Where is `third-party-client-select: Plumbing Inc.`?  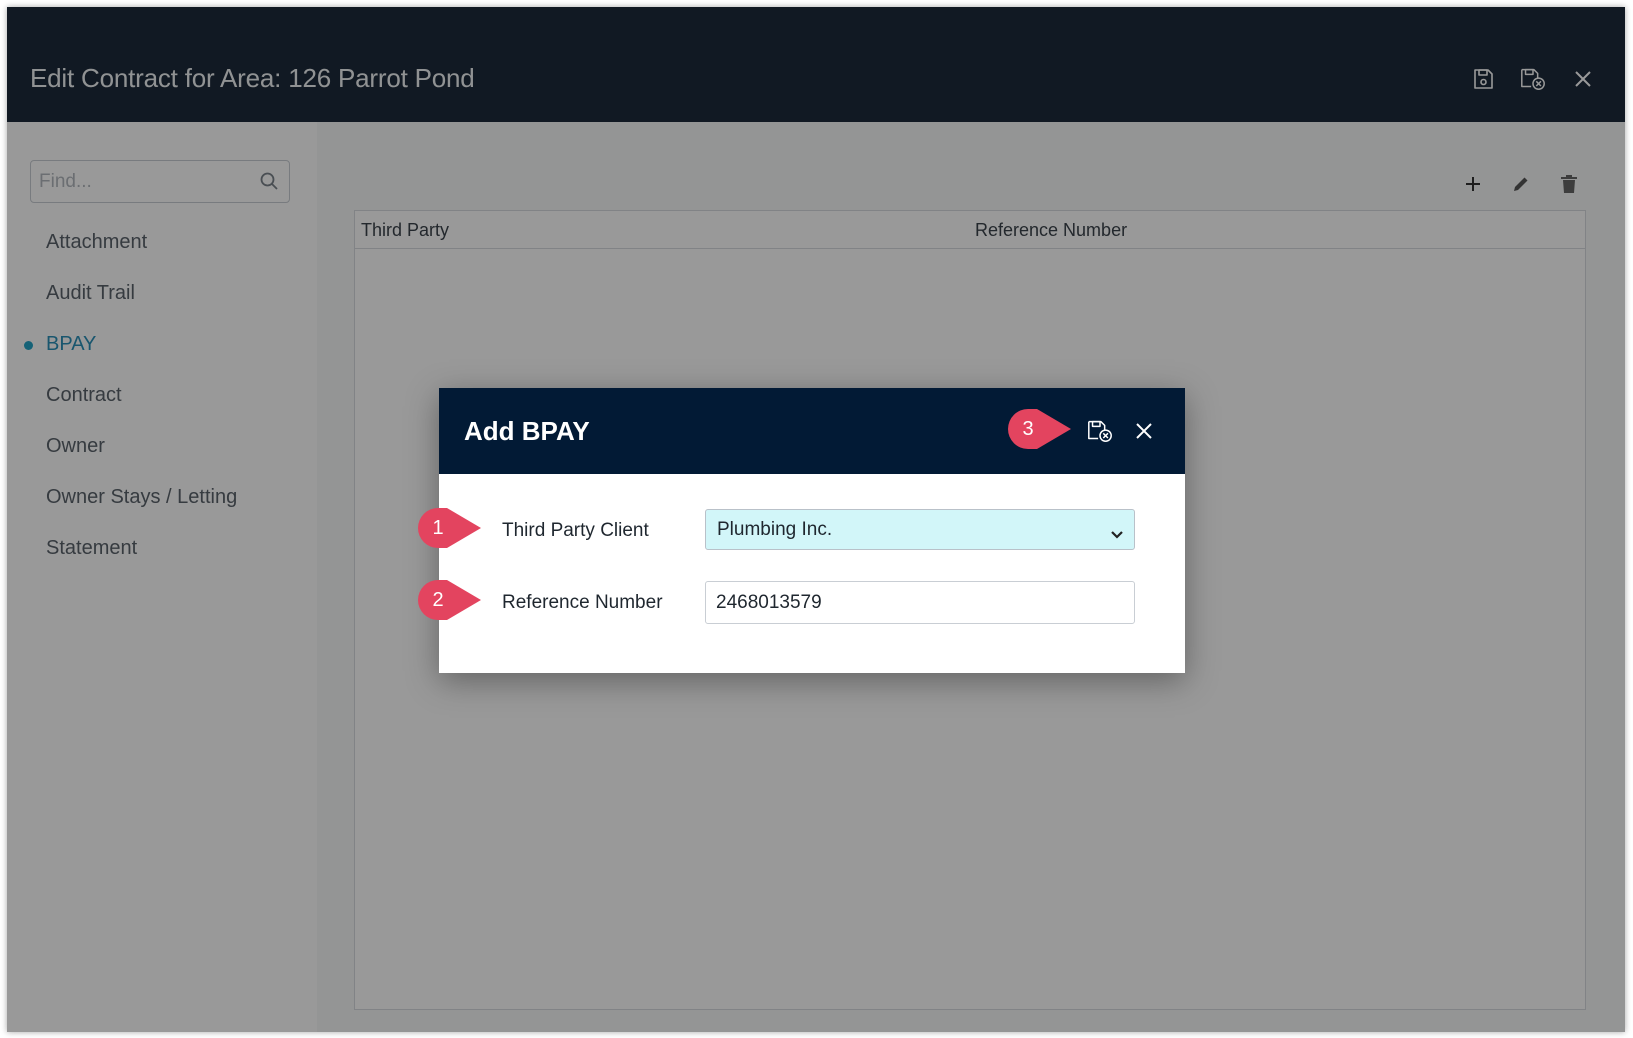 third-party-client-select: Plumbing Inc. is located at coordinates (920, 529).